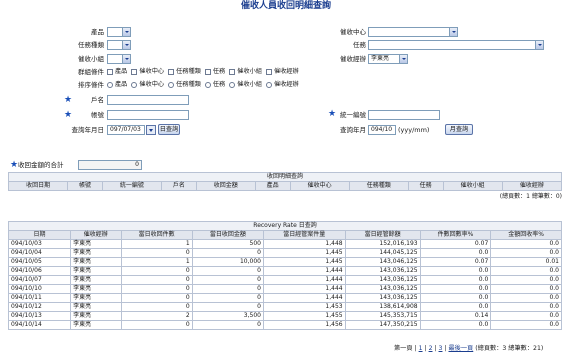 This screenshot has height=356, width=572. Describe the element at coordinates (245, 85) in the screenshot. I see `sort-option-team: 催收小組` at that location.